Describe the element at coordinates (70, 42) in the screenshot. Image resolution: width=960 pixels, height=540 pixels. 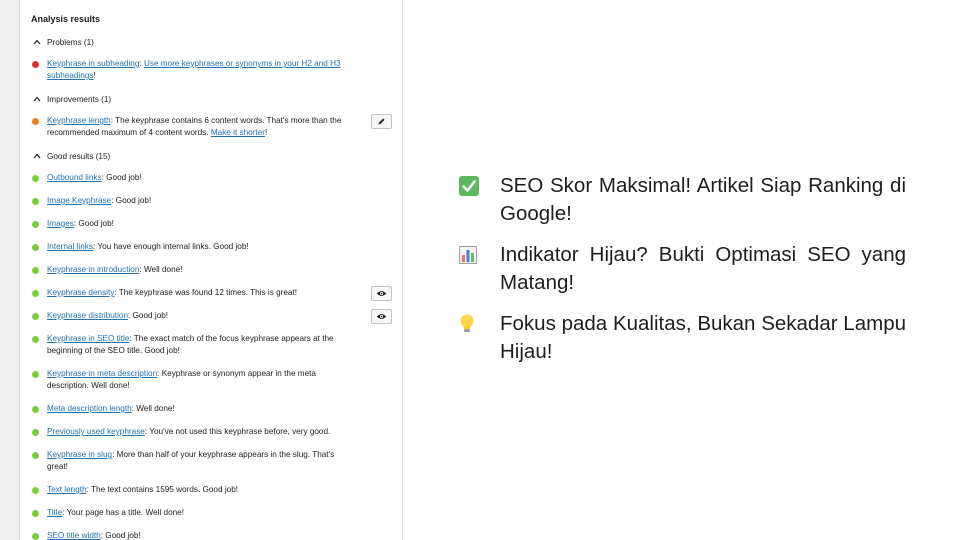
I see `section-label-problems: Problems (1)` at that location.